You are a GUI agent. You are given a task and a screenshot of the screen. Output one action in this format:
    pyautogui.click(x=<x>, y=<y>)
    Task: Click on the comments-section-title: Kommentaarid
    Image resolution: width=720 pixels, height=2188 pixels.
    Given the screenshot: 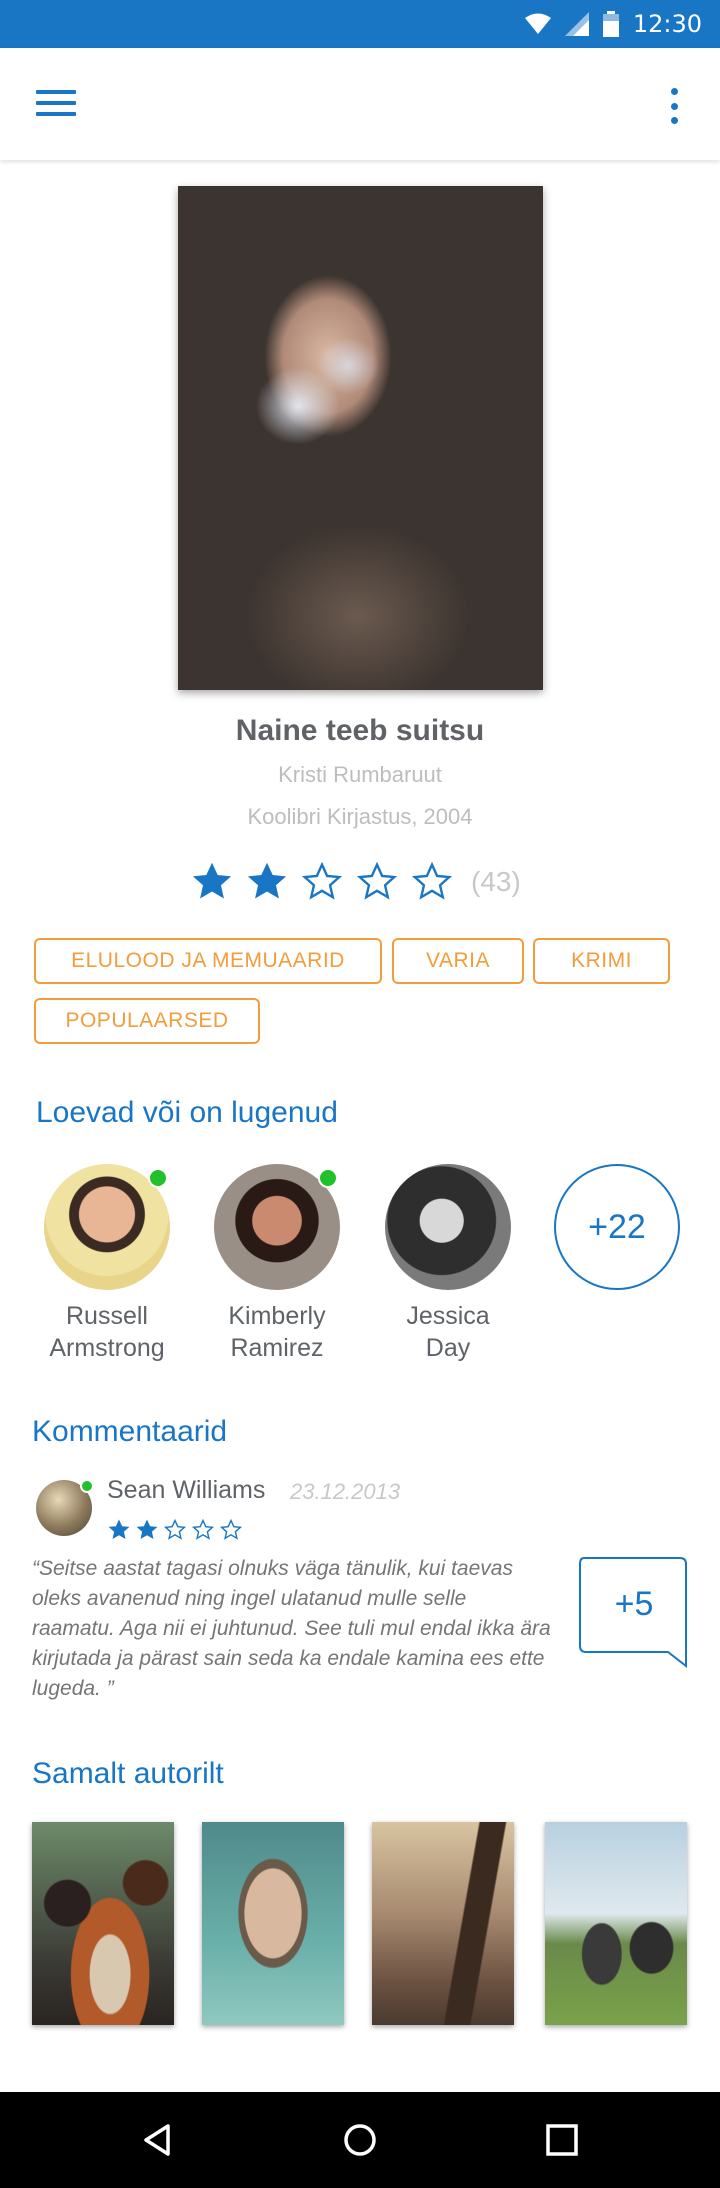 What is the action you would take?
    pyautogui.click(x=130, y=1431)
    